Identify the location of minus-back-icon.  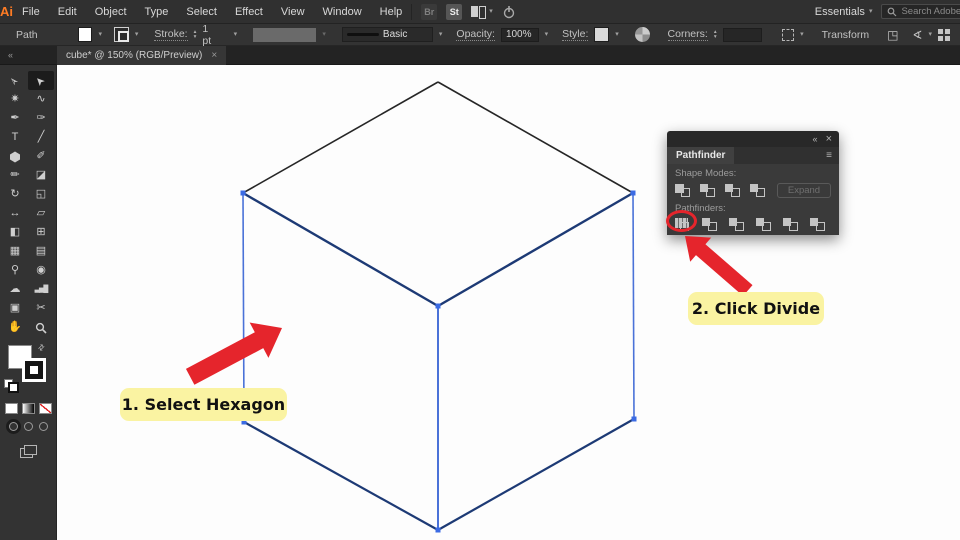
(817, 224).